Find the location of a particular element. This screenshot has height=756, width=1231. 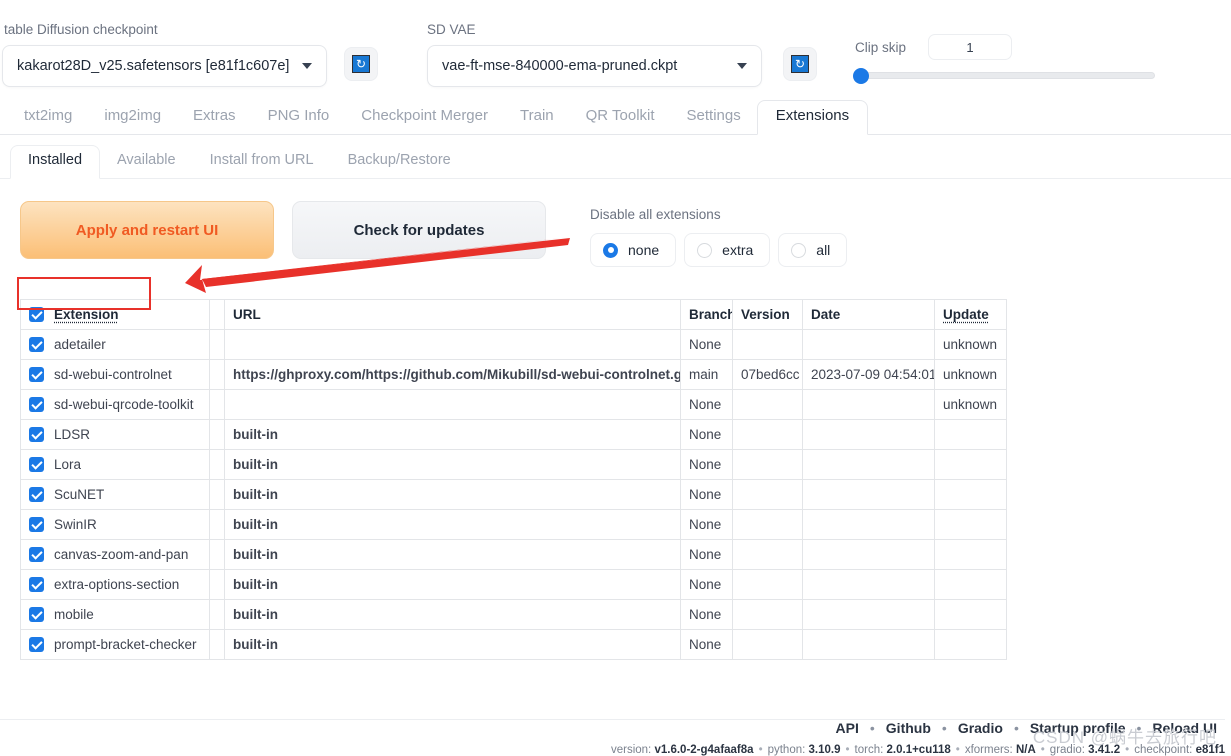

disable-all-extensions-group: Disable all extensions none extra all is located at coordinates (722, 234).